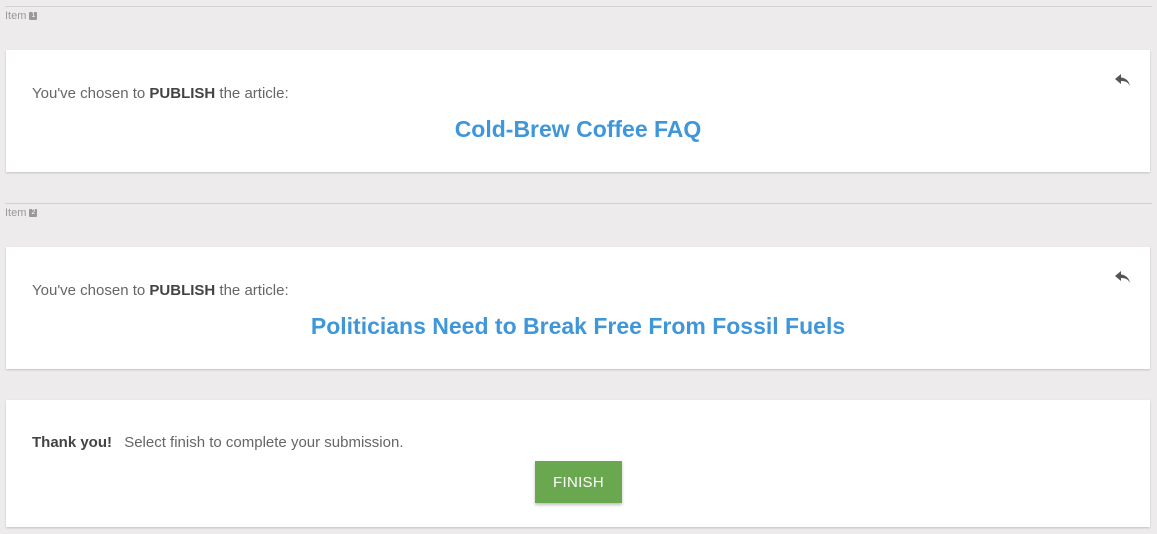 The width and height of the screenshot is (1157, 534). I want to click on item-number-badge: 1, so click(33, 16).